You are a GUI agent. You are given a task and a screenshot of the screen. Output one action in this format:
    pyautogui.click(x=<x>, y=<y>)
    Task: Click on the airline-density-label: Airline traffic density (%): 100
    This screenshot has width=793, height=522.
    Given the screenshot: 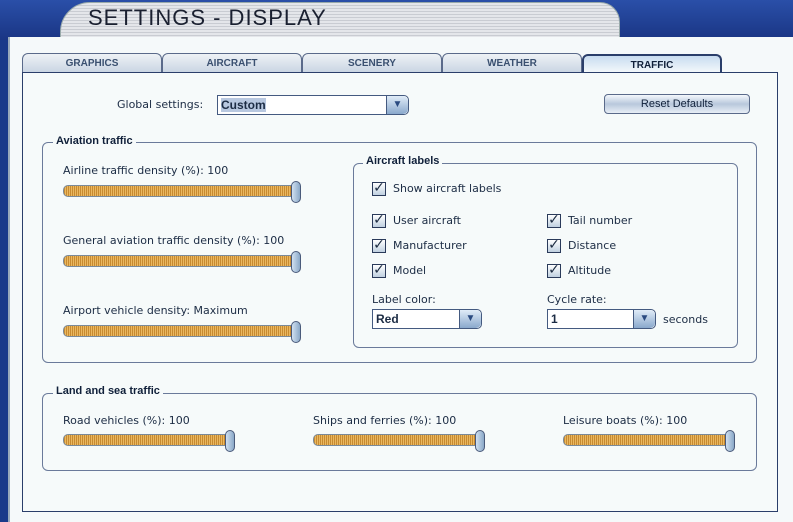 What is the action you would take?
    pyautogui.click(x=146, y=170)
    